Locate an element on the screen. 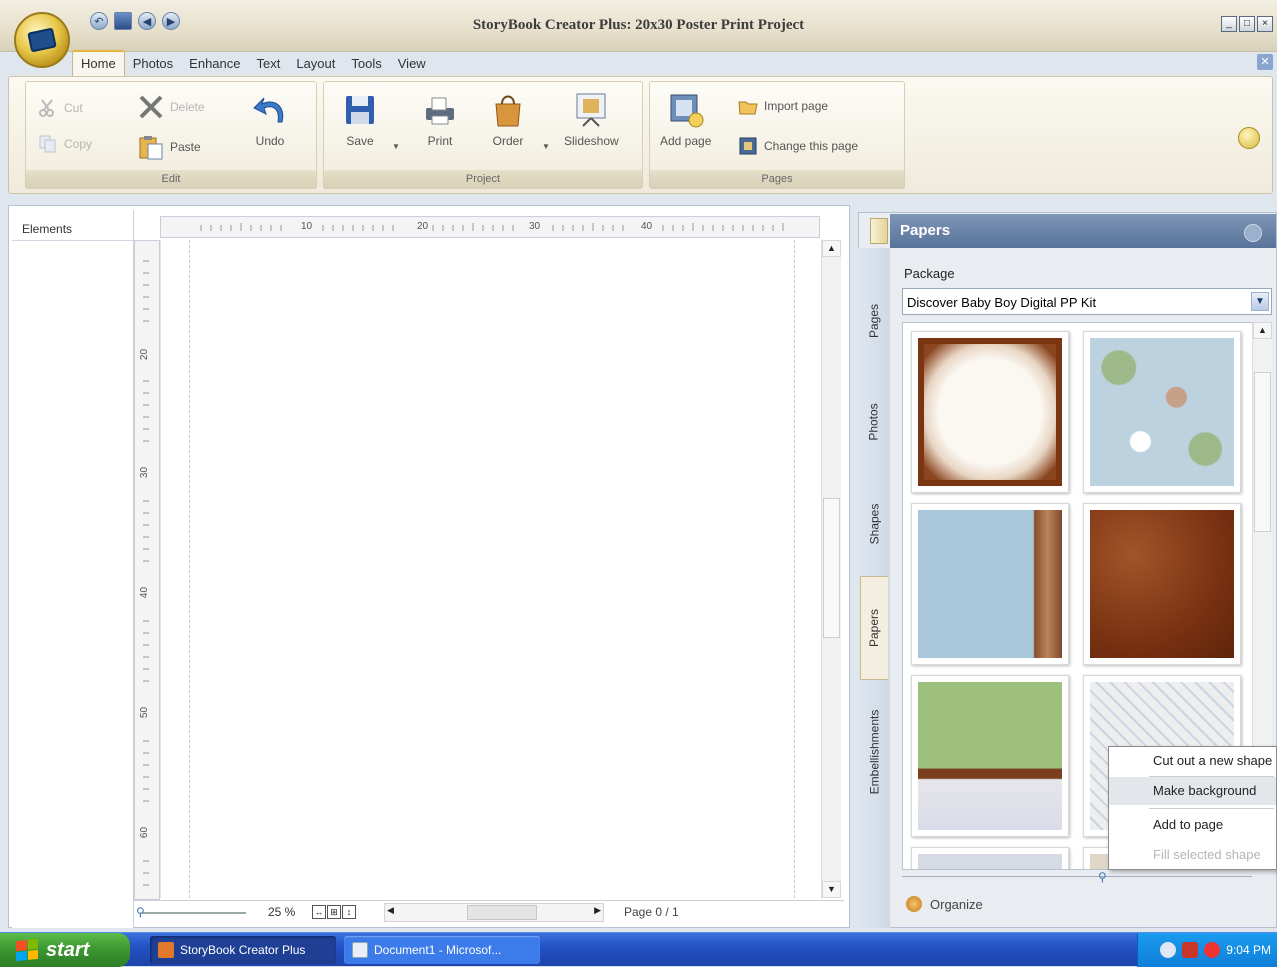  menu-item-make-background: Make background is located at coordinates (1192, 791).